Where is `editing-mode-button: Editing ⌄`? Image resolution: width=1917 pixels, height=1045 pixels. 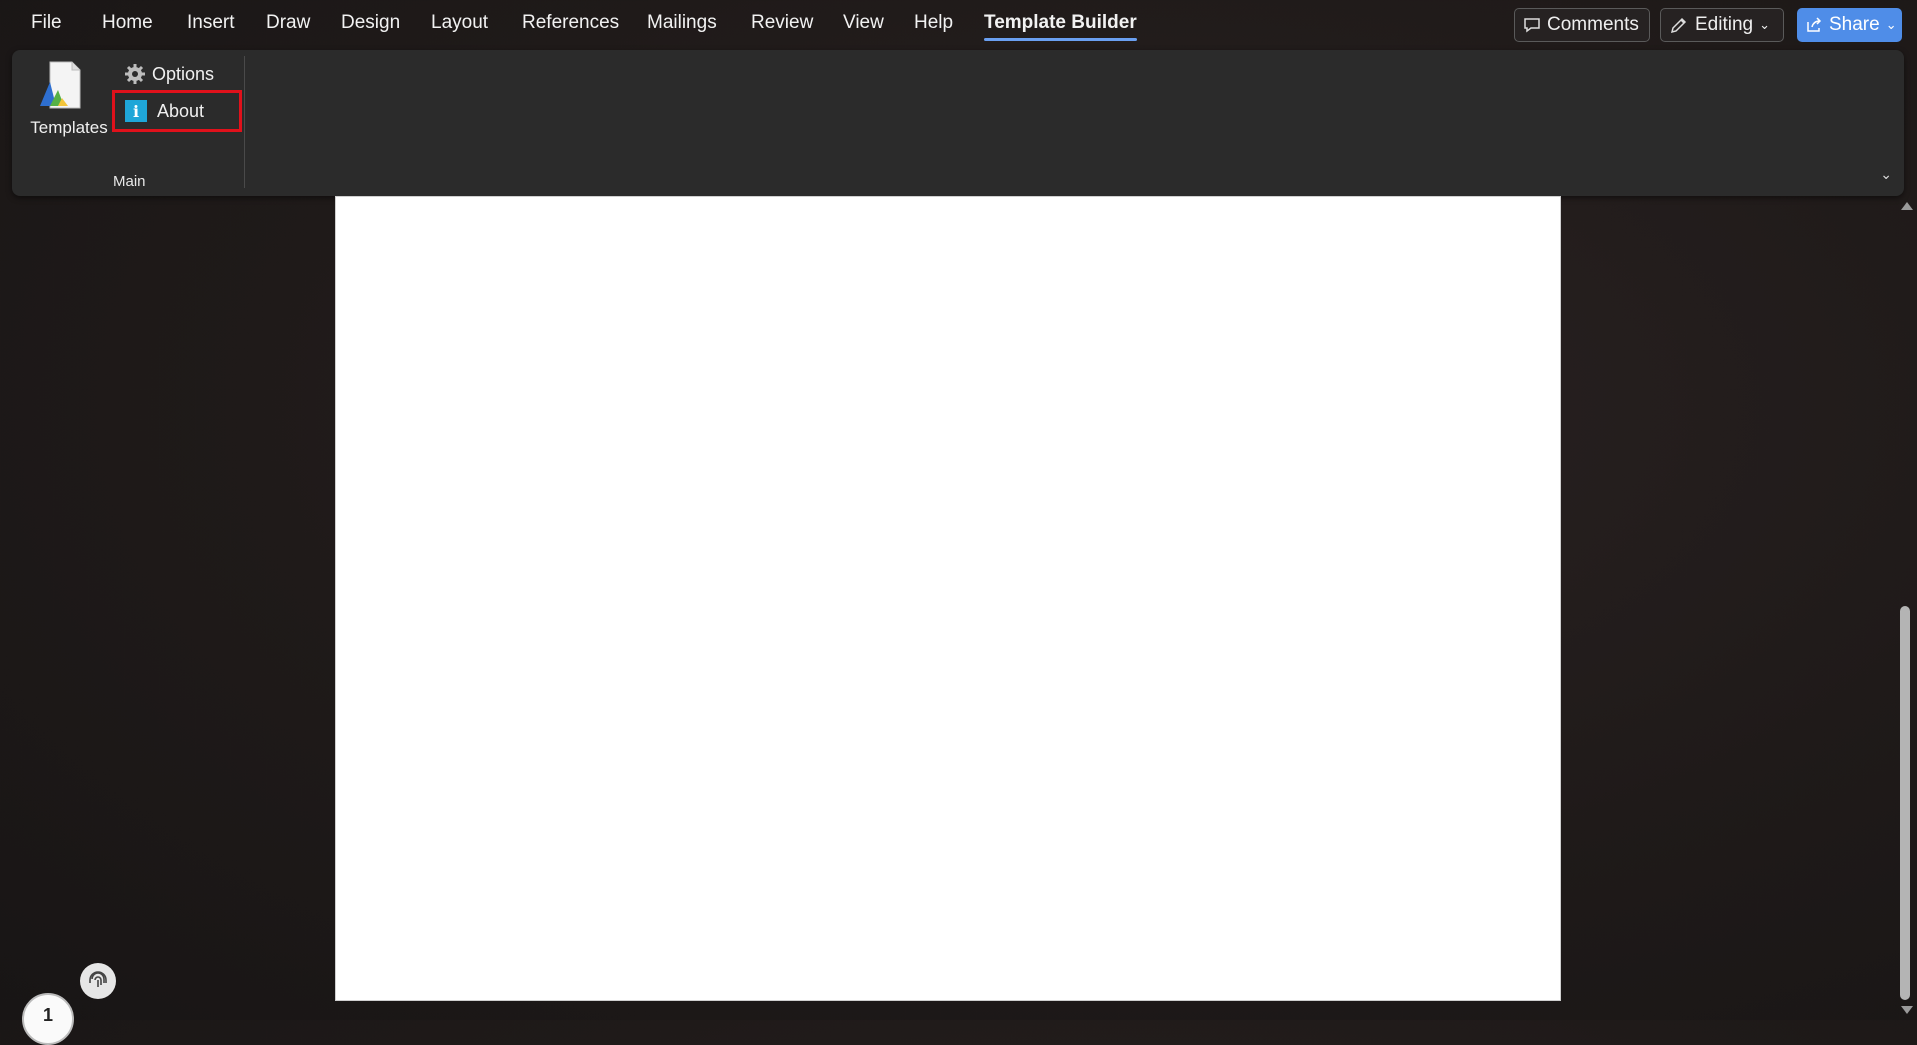
editing-mode-button: Editing ⌄ is located at coordinates (1722, 25).